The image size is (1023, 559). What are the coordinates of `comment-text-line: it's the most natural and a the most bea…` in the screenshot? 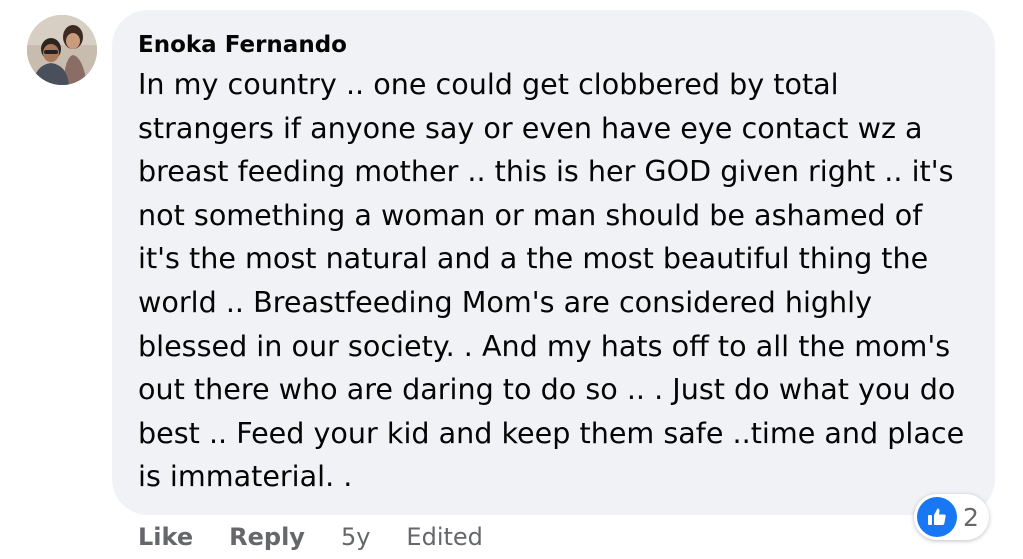 It's located at (533, 258).